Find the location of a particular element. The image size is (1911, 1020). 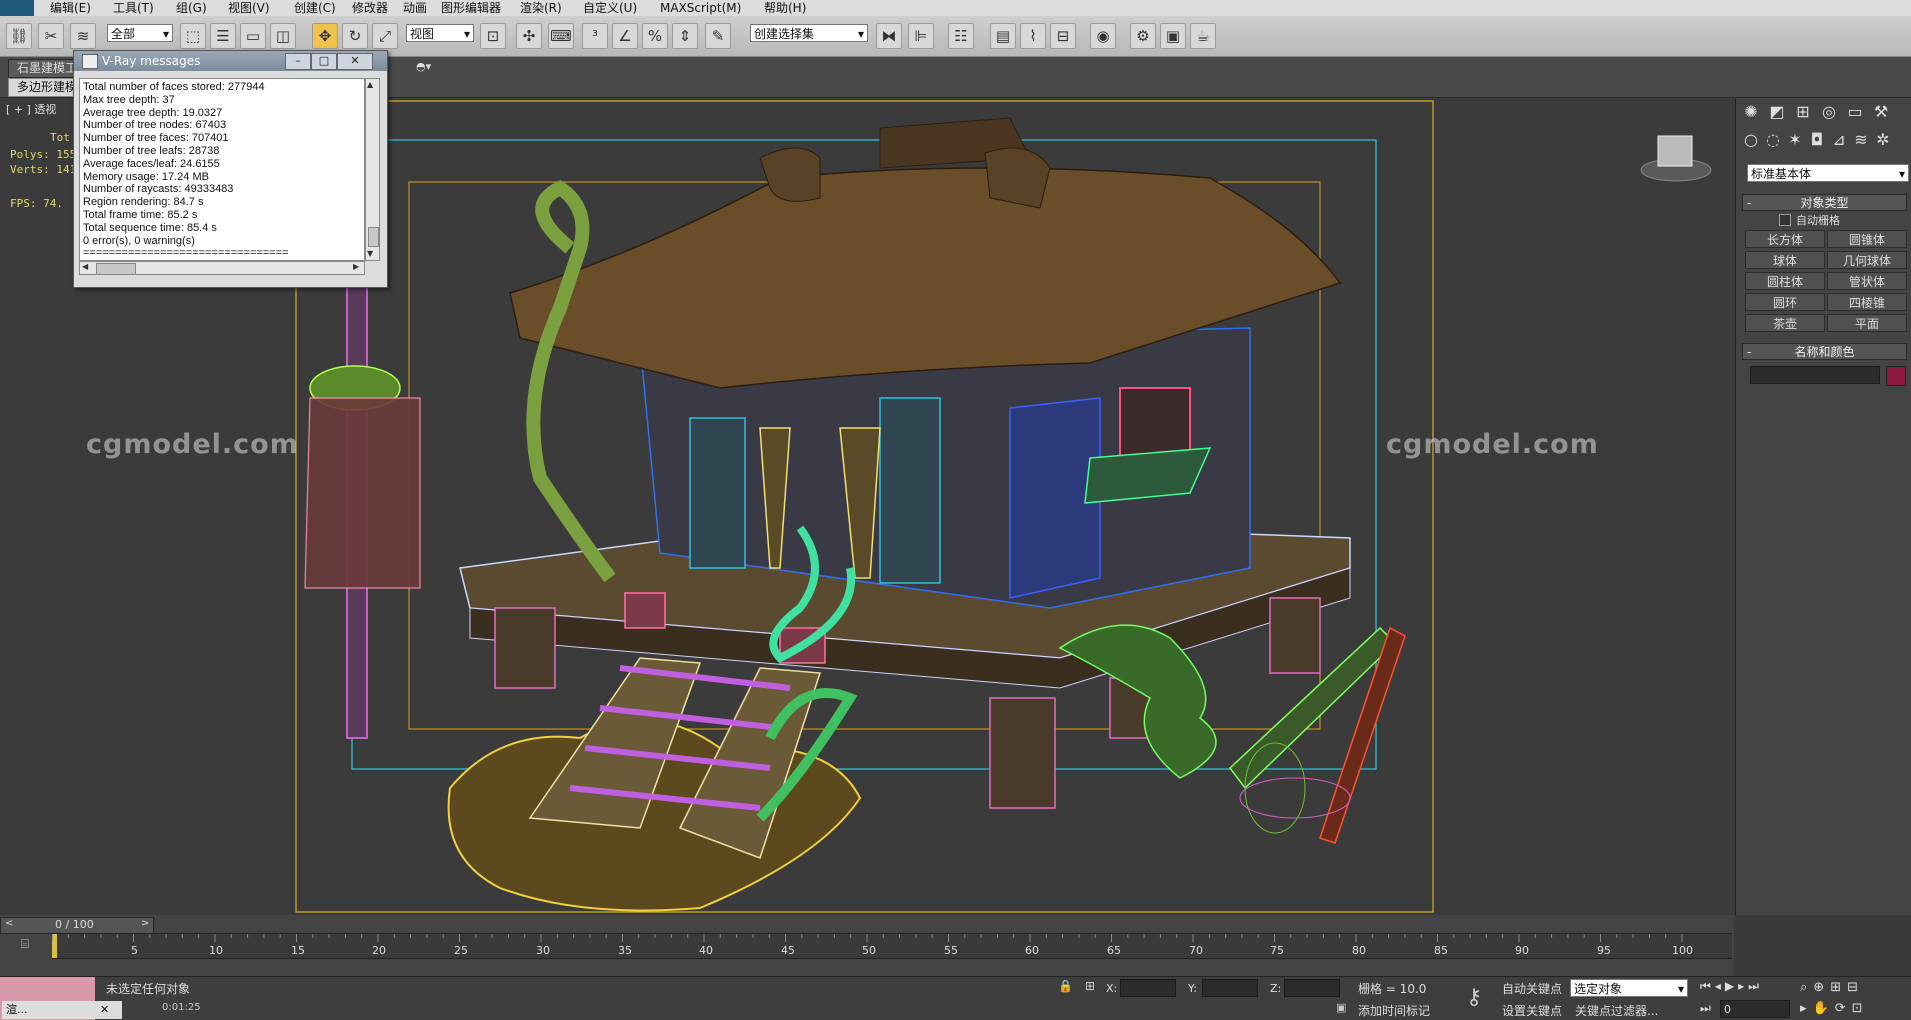

render-production-icon: ☕ is located at coordinates (1203, 36).